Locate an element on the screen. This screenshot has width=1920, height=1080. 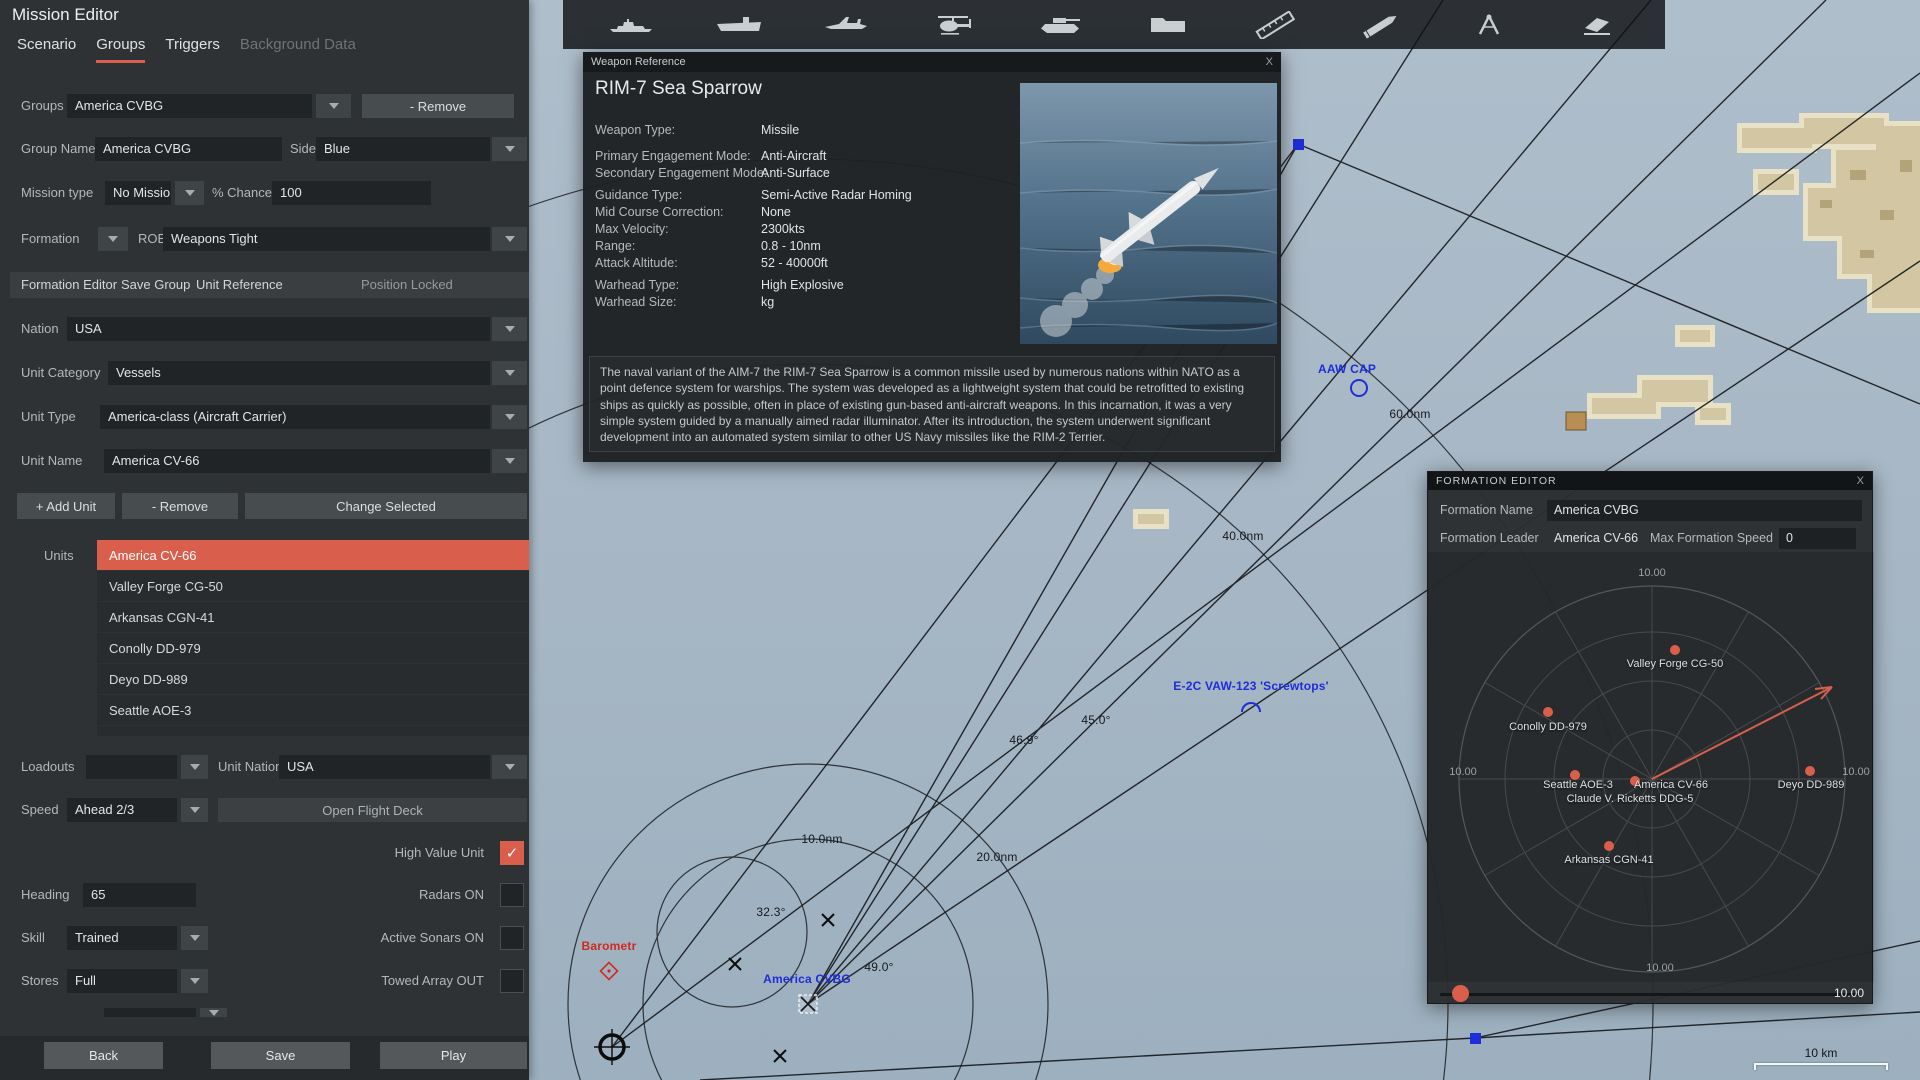
formation-leader-value: America CV-66 is located at coordinates (1596, 538).